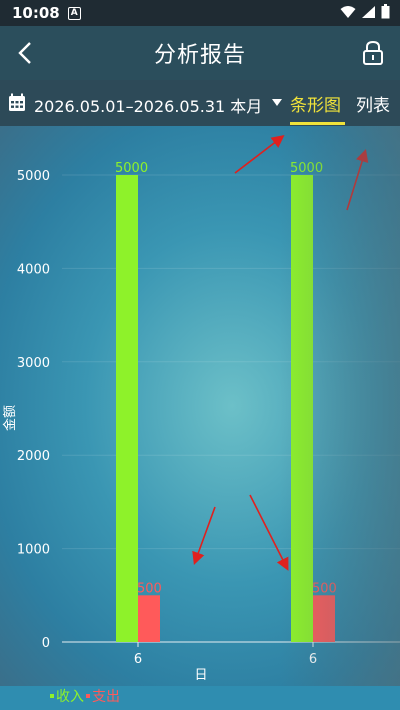 The image size is (400, 710). Describe the element at coordinates (33, 550) in the screenshot. I see `y-tick-label-1: 1000` at that location.